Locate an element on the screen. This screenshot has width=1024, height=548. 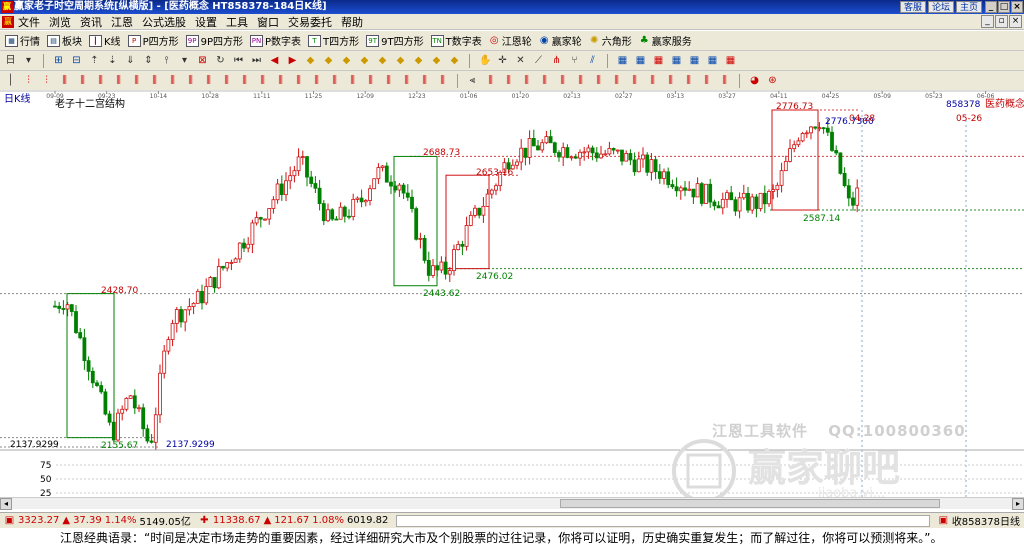
fib4-icon: ⫼ is located at coordinates (118, 80).